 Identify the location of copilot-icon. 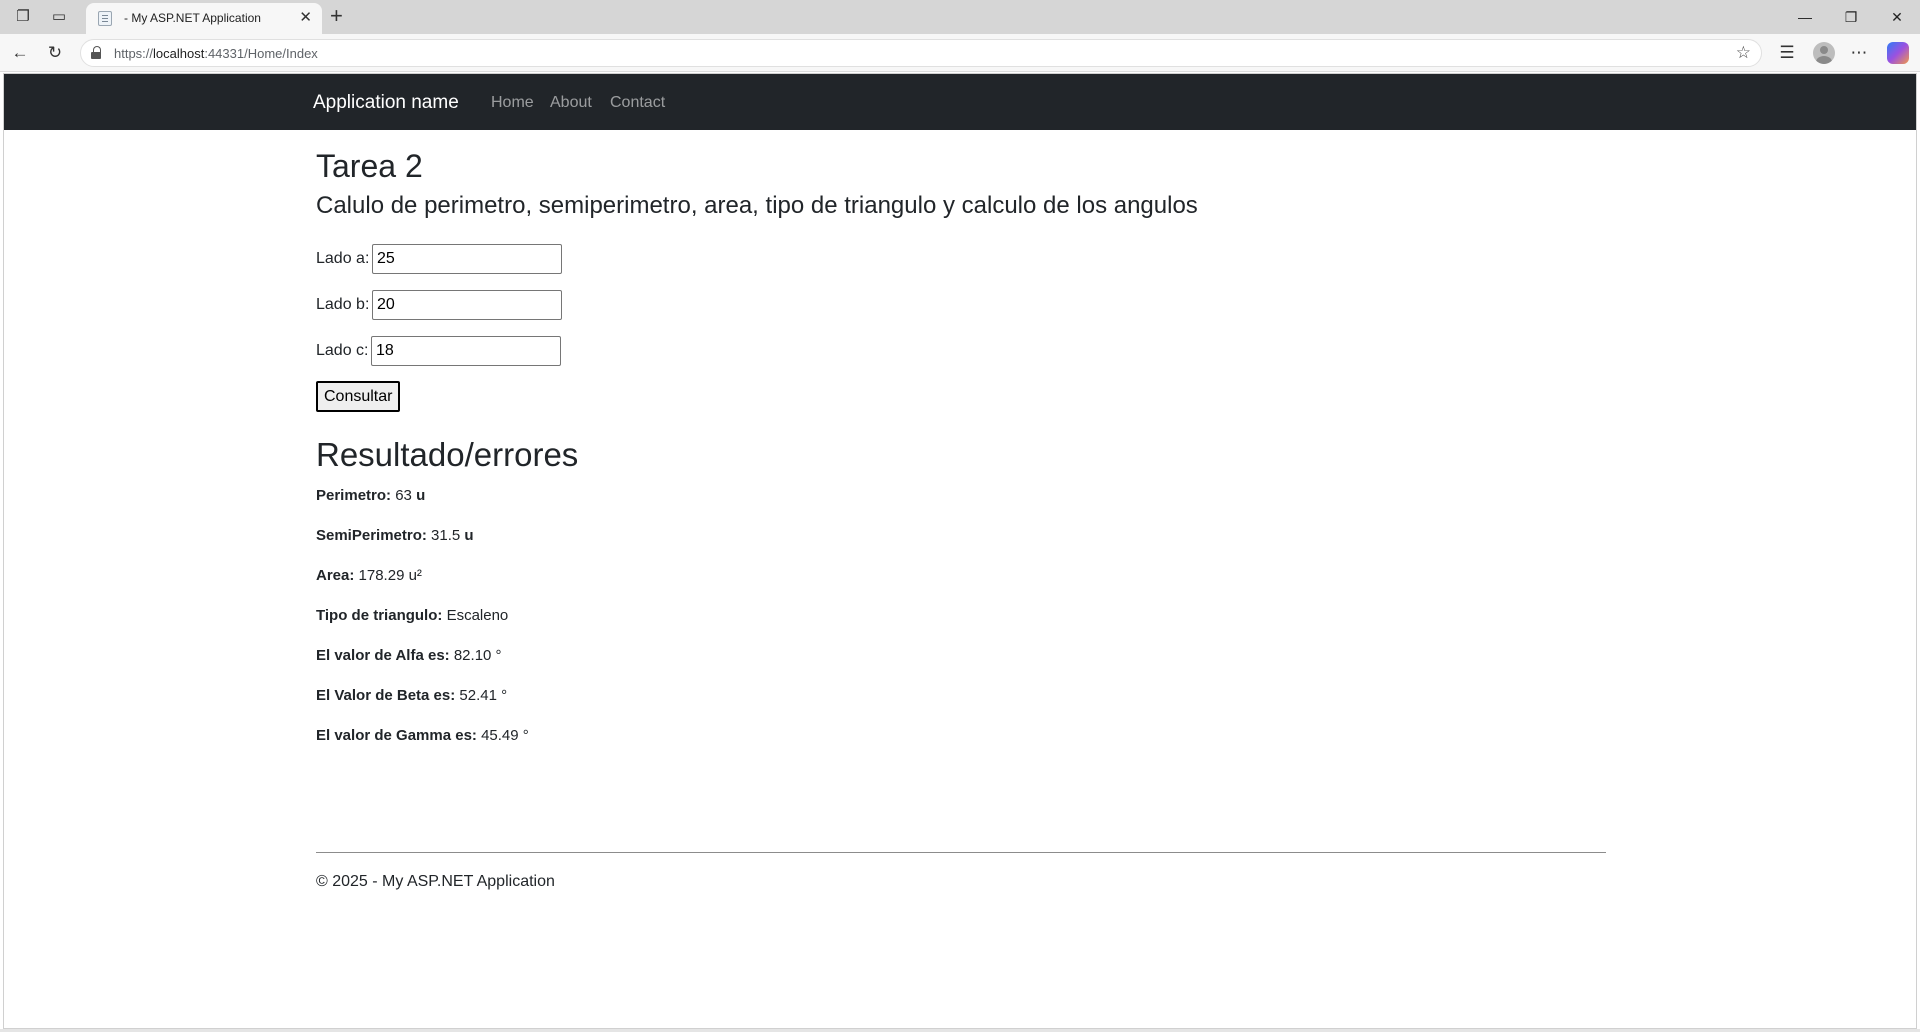
(1898, 53).